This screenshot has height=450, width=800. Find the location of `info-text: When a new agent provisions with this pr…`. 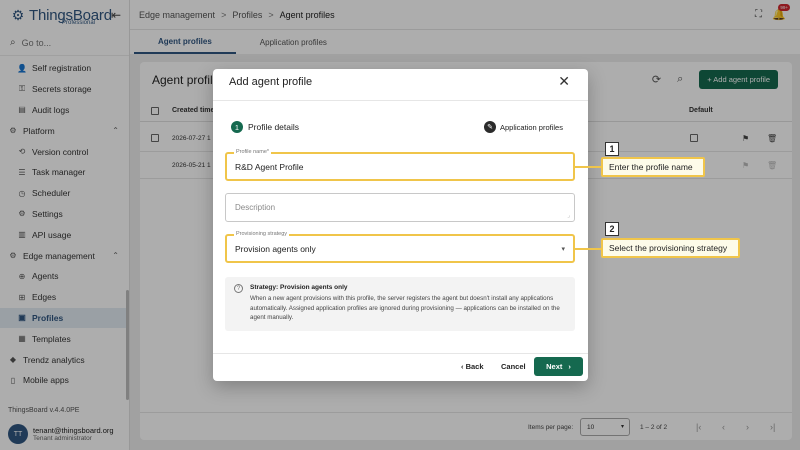

info-text: When a new agent provisions with this pr… is located at coordinates (405, 308).